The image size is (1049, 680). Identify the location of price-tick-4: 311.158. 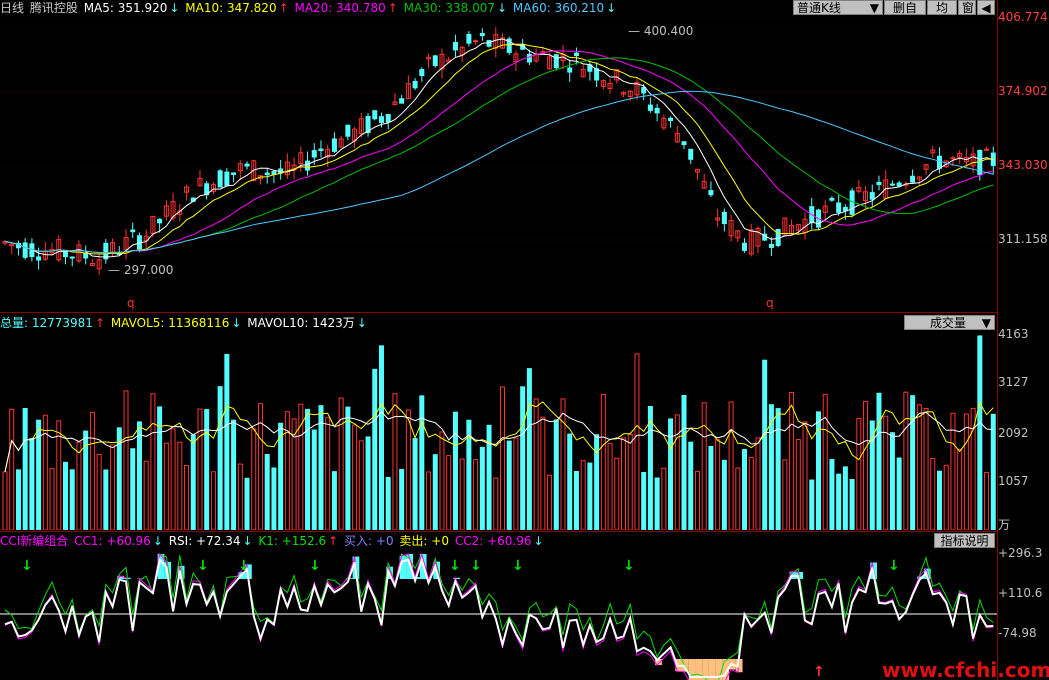
(1023, 239).